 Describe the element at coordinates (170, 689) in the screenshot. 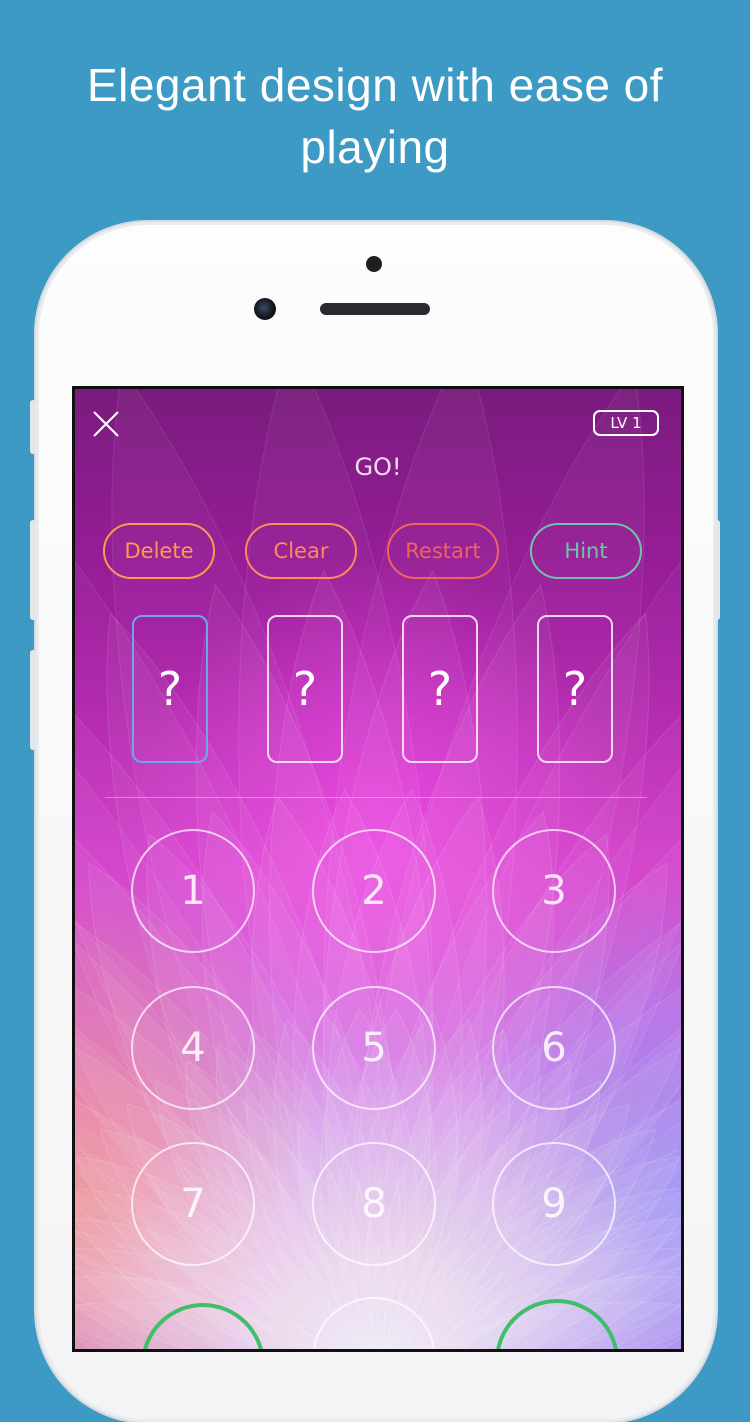

I see `answer-slot-1: ?` at that location.